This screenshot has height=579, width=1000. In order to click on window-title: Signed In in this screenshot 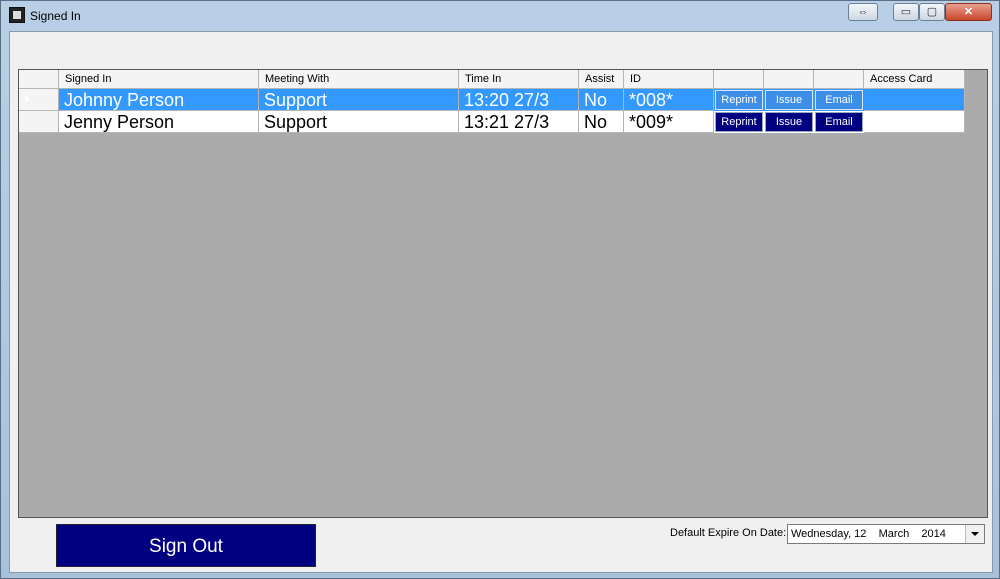, I will do `click(55, 16)`.